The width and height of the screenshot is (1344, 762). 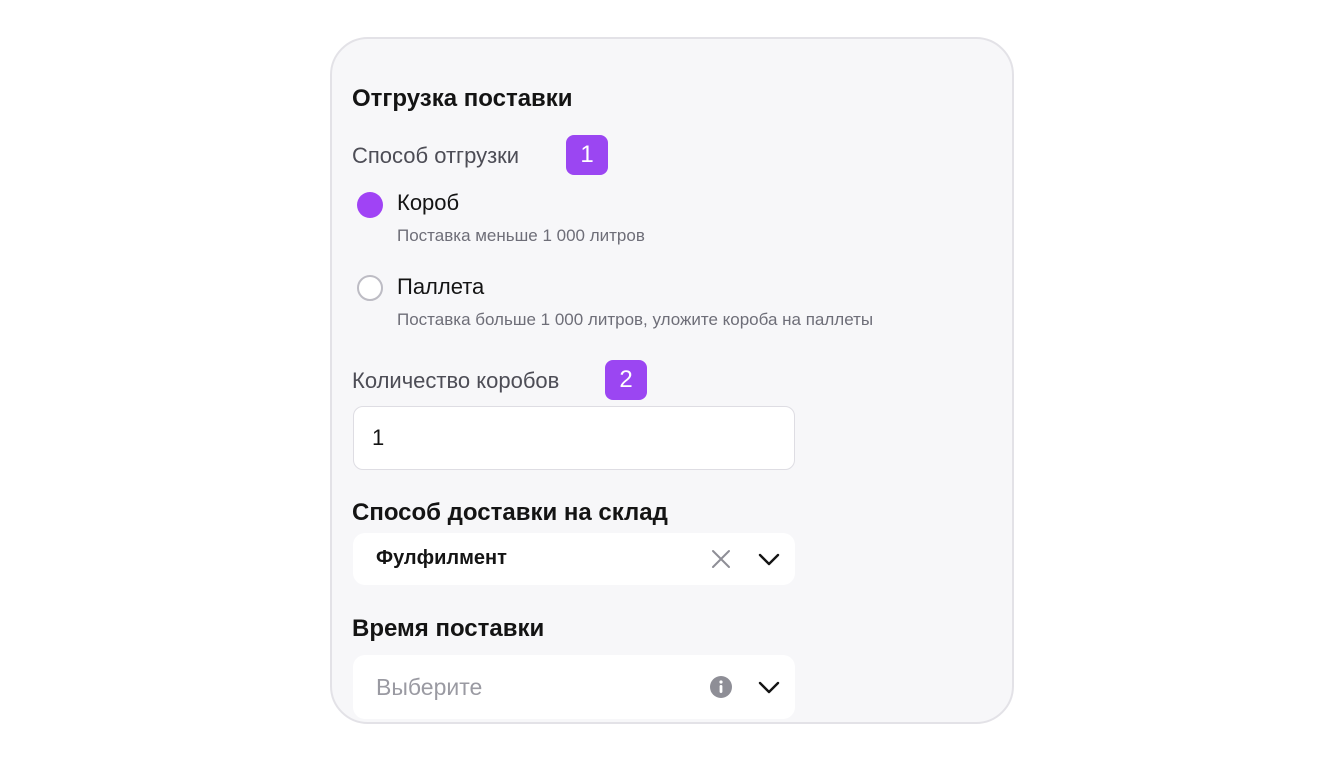 I want to click on delivery-method-value: Фулфилмент, so click(x=441, y=558).